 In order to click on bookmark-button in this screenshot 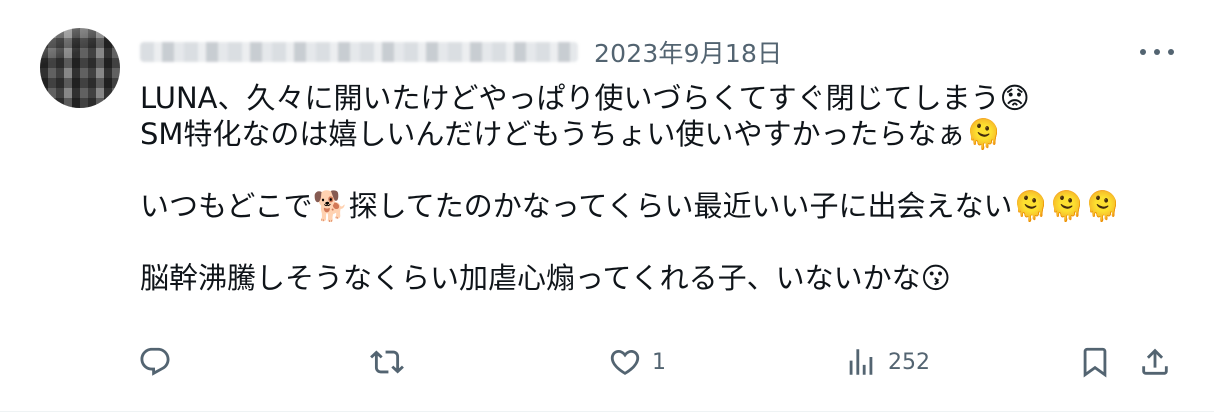, I will do `click(1095, 362)`.